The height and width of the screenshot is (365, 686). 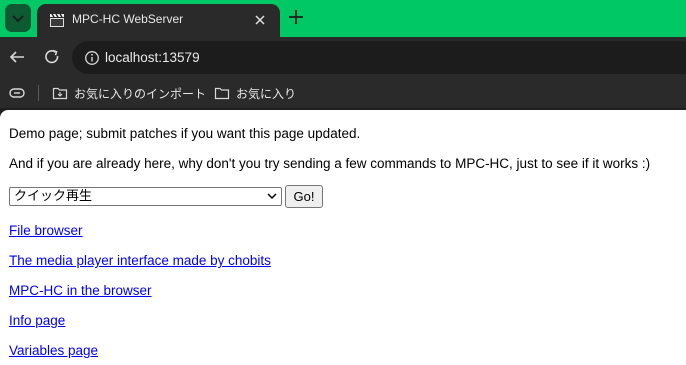 What do you see at coordinates (53, 350) in the screenshot?
I see `link-variables-page: Variables page` at bounding box center [53, 350].